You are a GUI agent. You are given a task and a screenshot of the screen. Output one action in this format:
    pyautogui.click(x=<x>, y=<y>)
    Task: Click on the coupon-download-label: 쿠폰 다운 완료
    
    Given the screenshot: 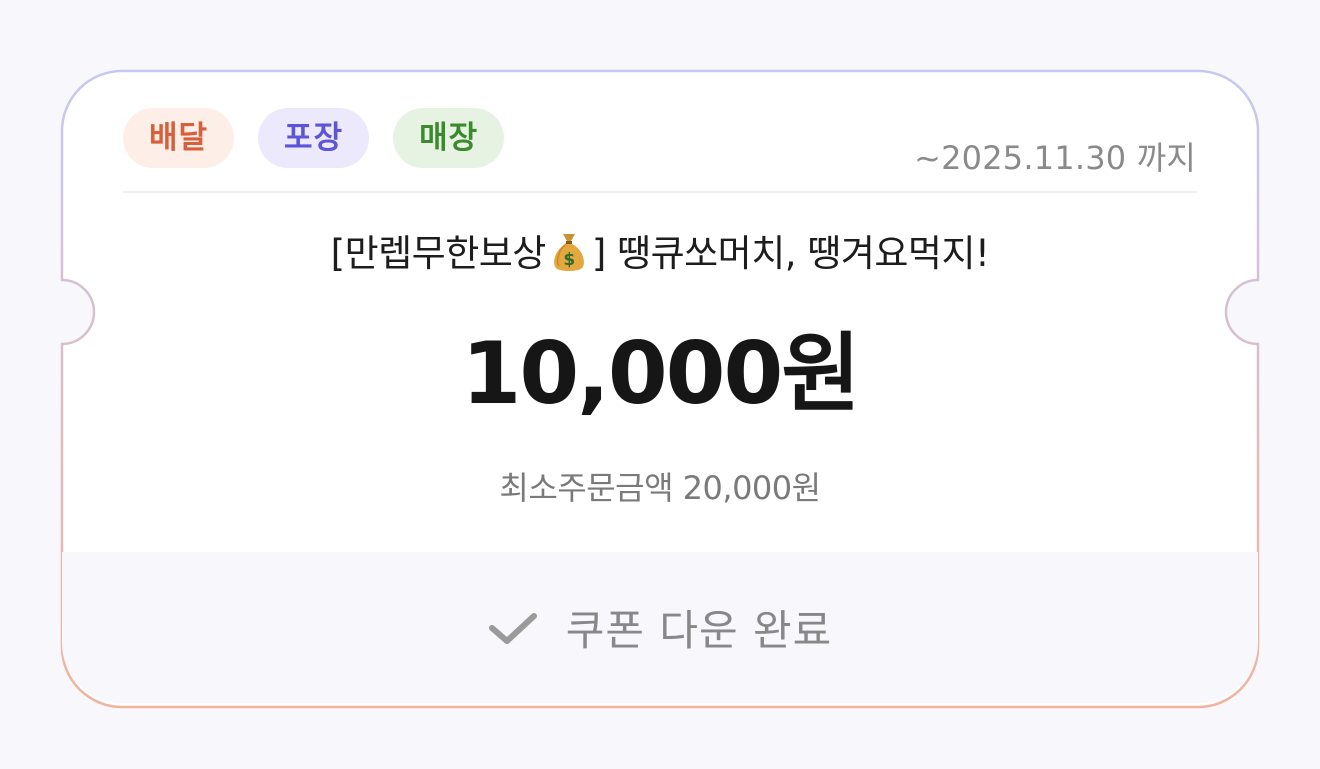 What is the action you would take?
    pyautogui.click(x=699, y=630)
    